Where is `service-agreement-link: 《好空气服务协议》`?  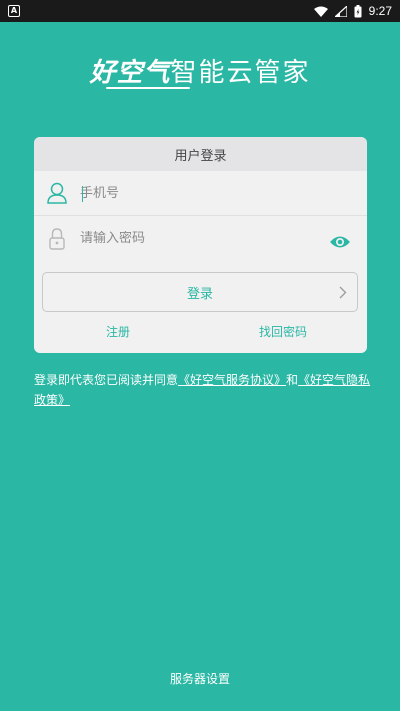 service-agreement-link: 《好空气服务协议》 is located at coordinates (232, 380).